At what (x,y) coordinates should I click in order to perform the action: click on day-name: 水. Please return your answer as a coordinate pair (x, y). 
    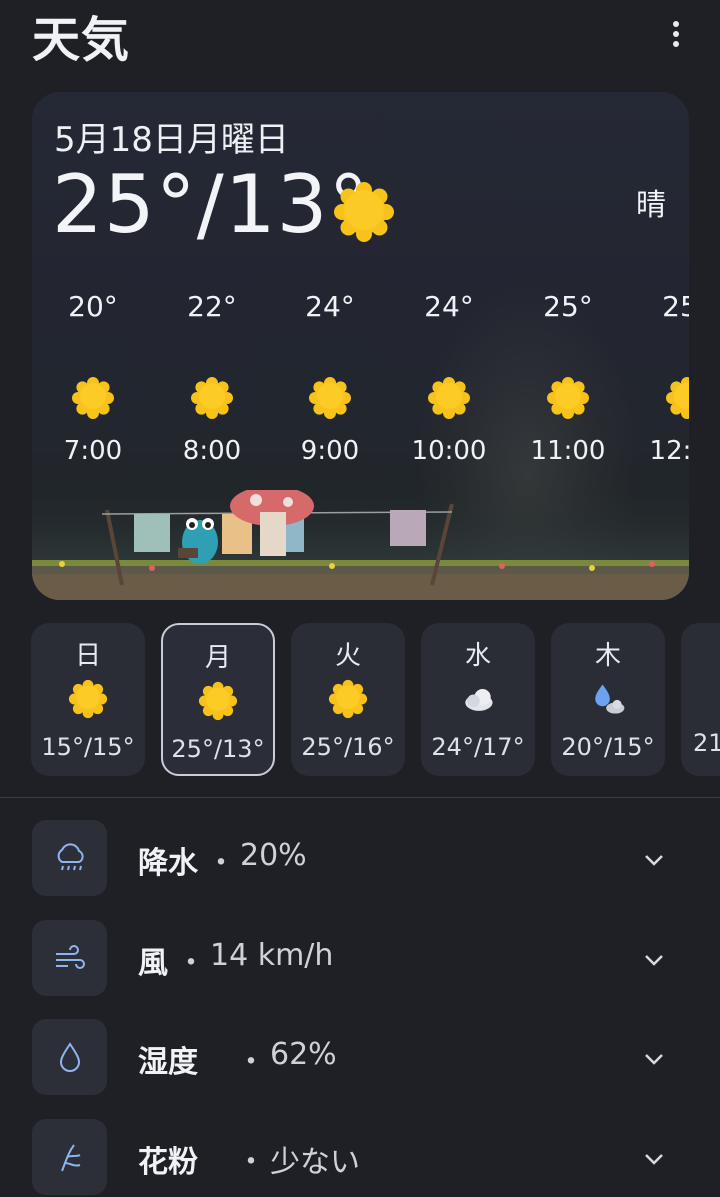
    Looking at the image, I should click on (477, 656).